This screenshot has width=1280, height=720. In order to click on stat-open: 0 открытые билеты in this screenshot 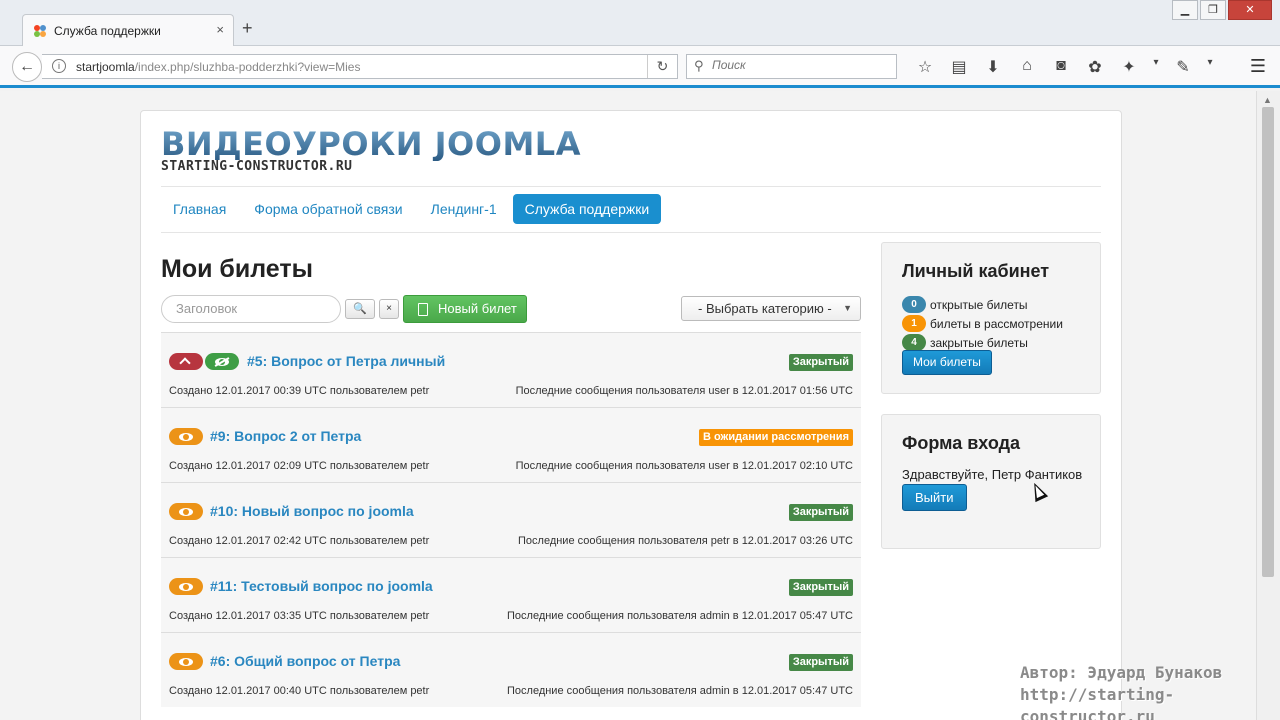, I will do `click(982, 304)`.